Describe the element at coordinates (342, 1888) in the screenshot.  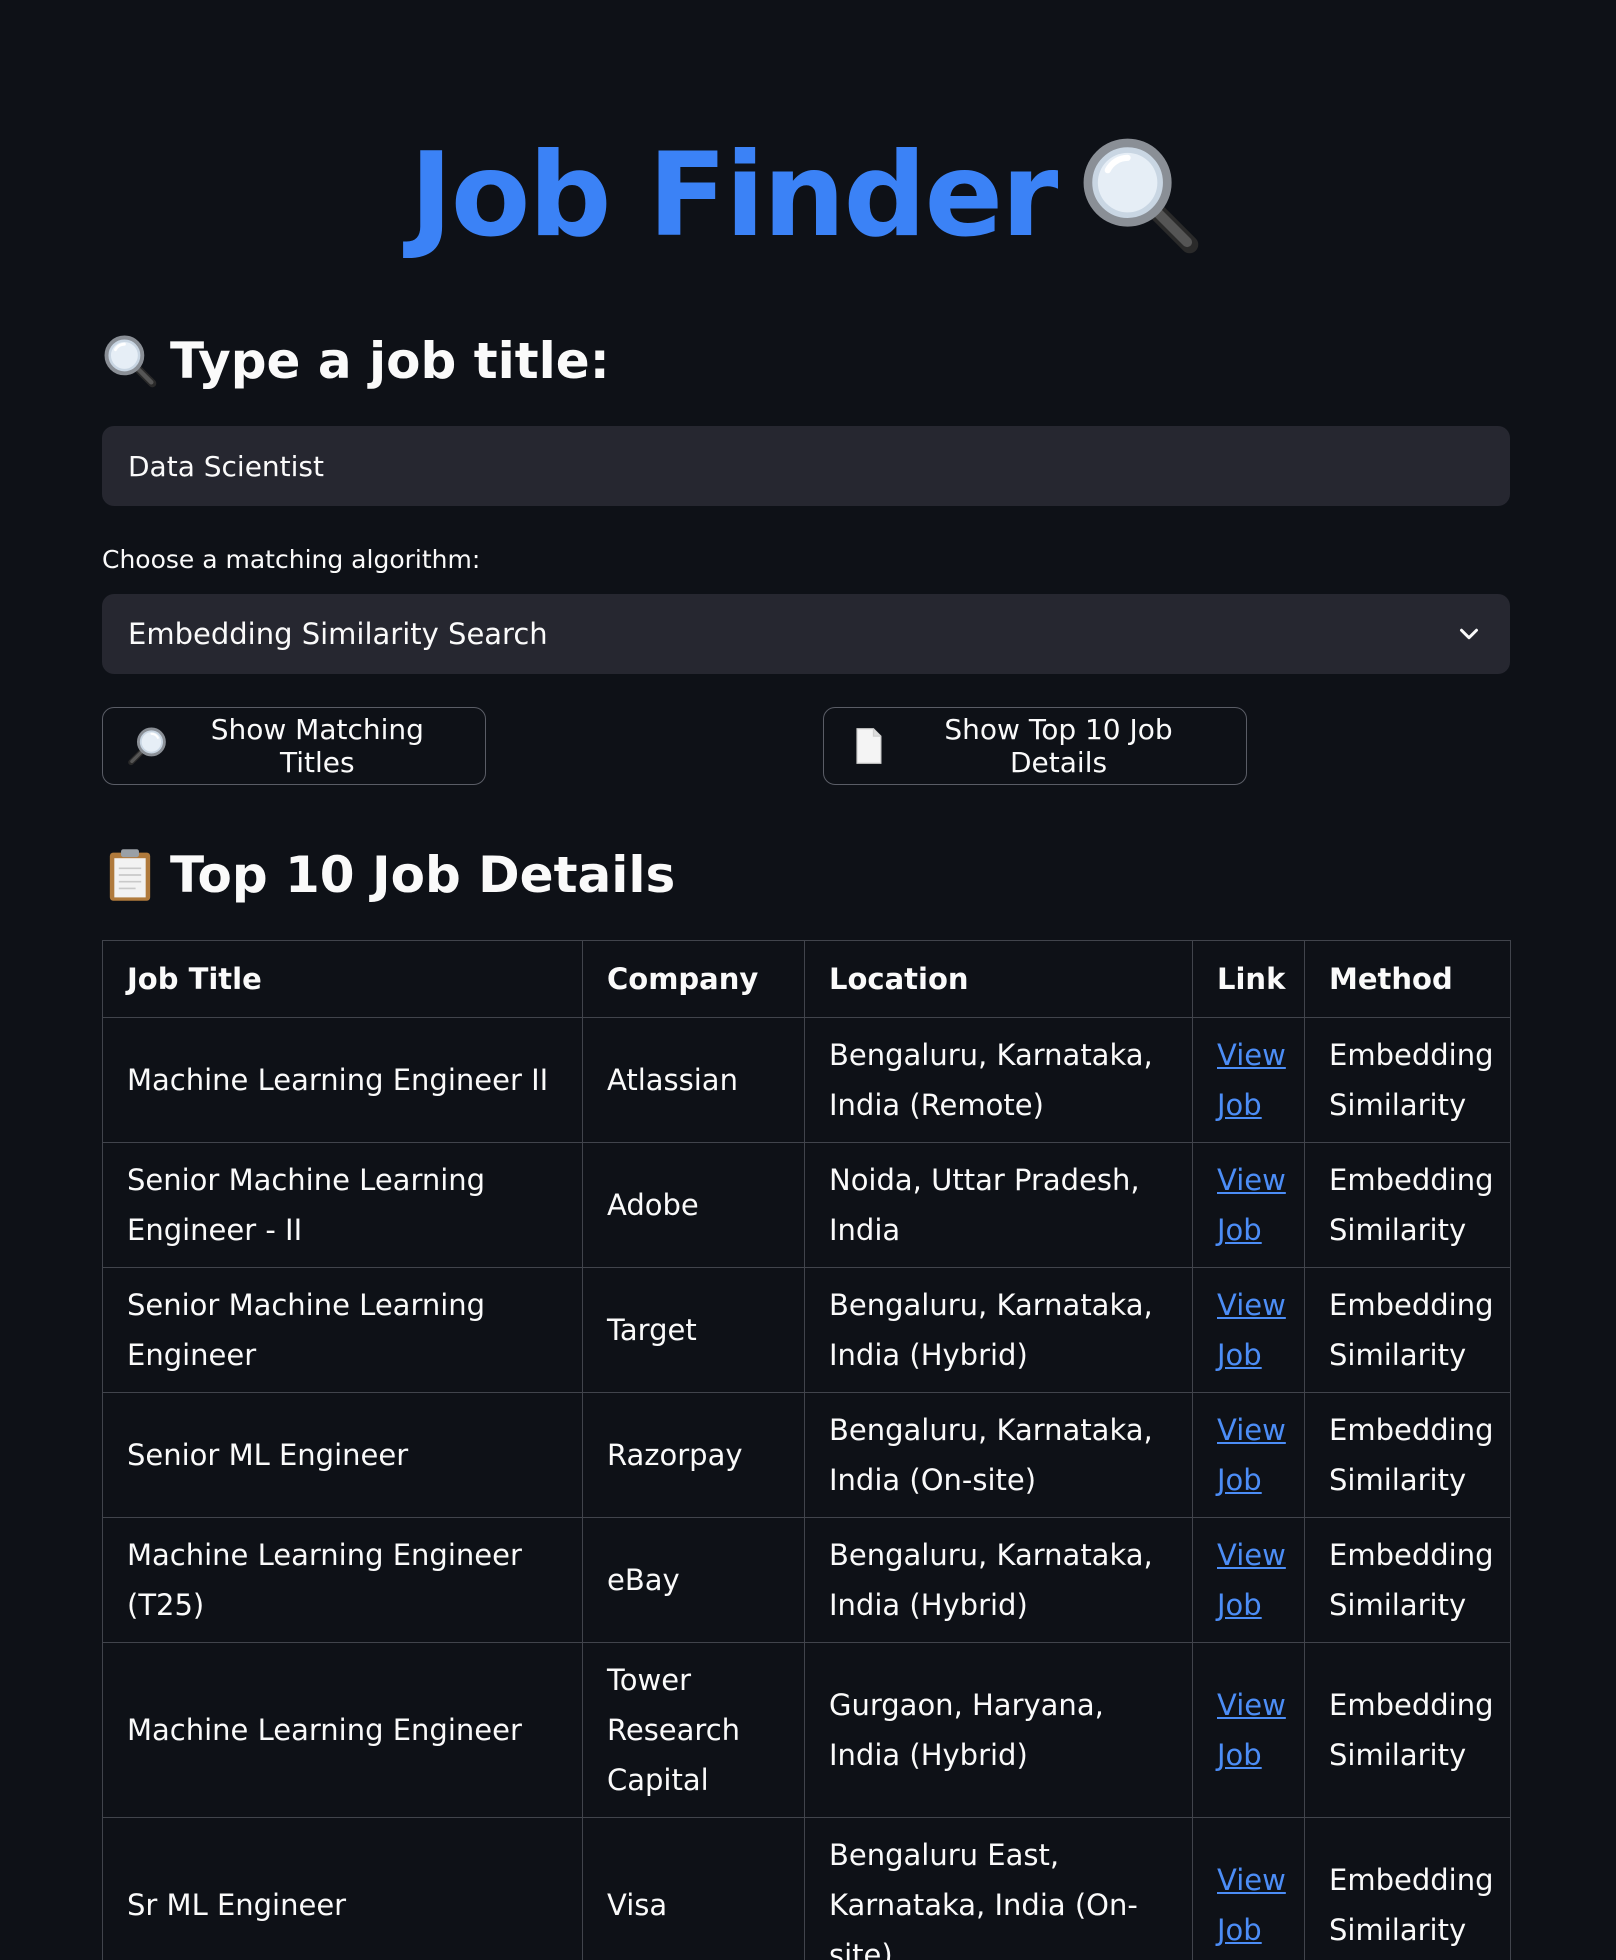
I see `cell-job-title: Sr ML Engineer` at that location.